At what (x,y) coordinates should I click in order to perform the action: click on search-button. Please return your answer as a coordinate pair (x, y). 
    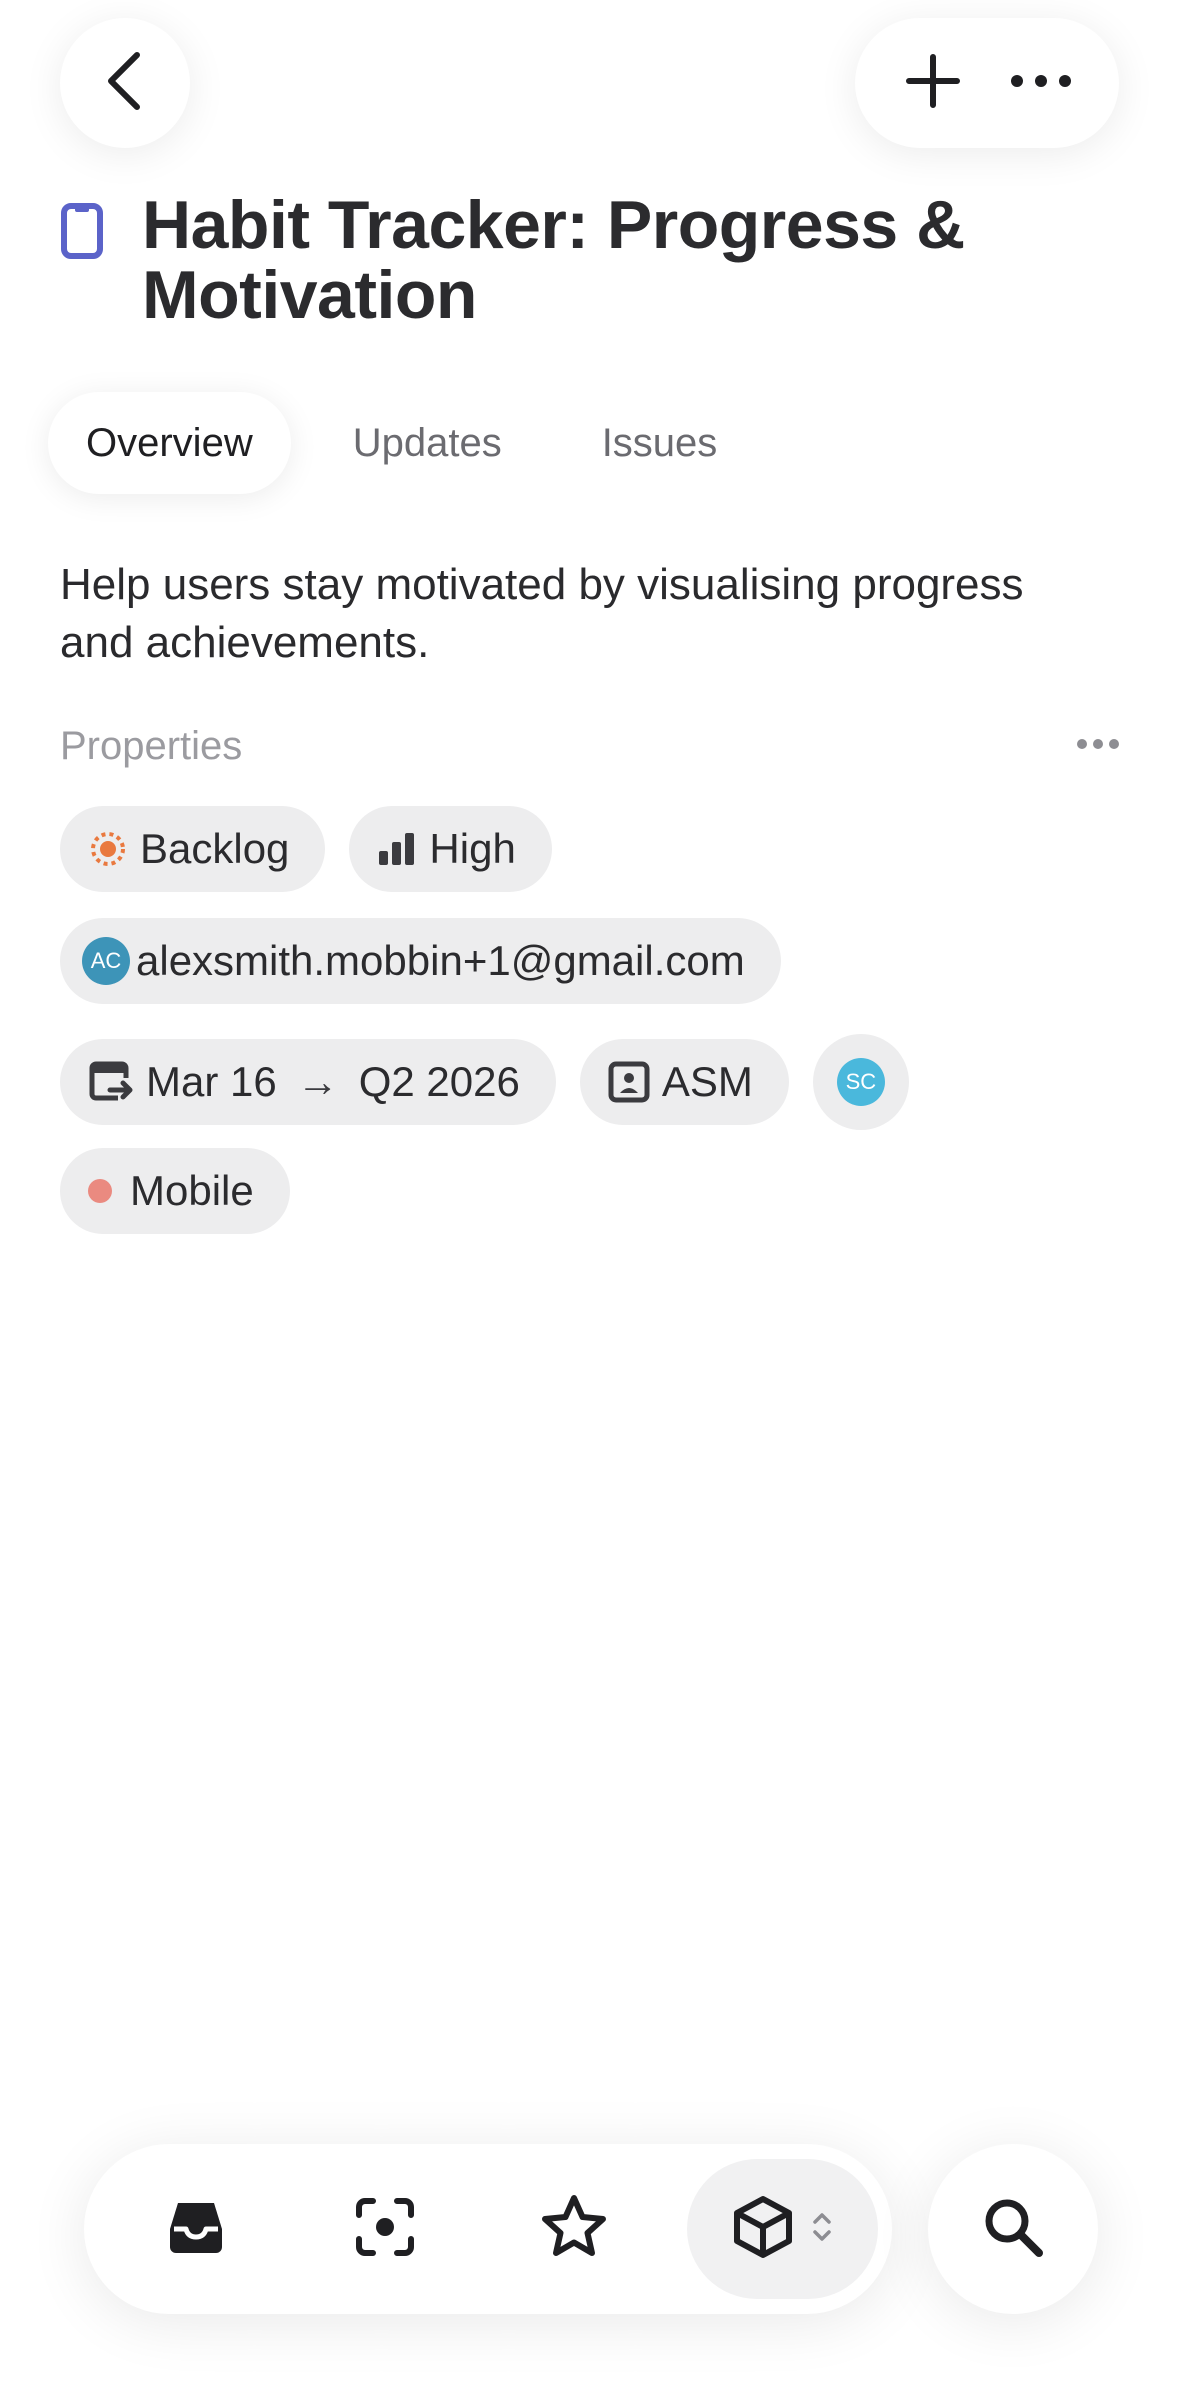
    Looking at the image, I should click on (1013, 2229).